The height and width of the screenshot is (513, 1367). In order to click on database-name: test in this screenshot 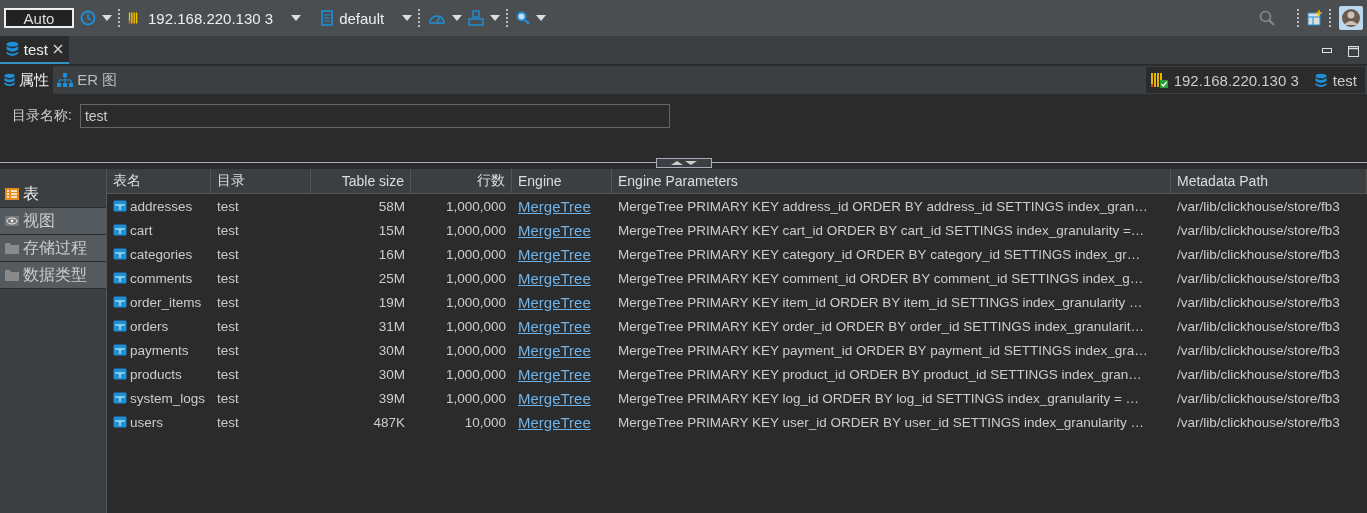, I will do `click(1344, 80)`.